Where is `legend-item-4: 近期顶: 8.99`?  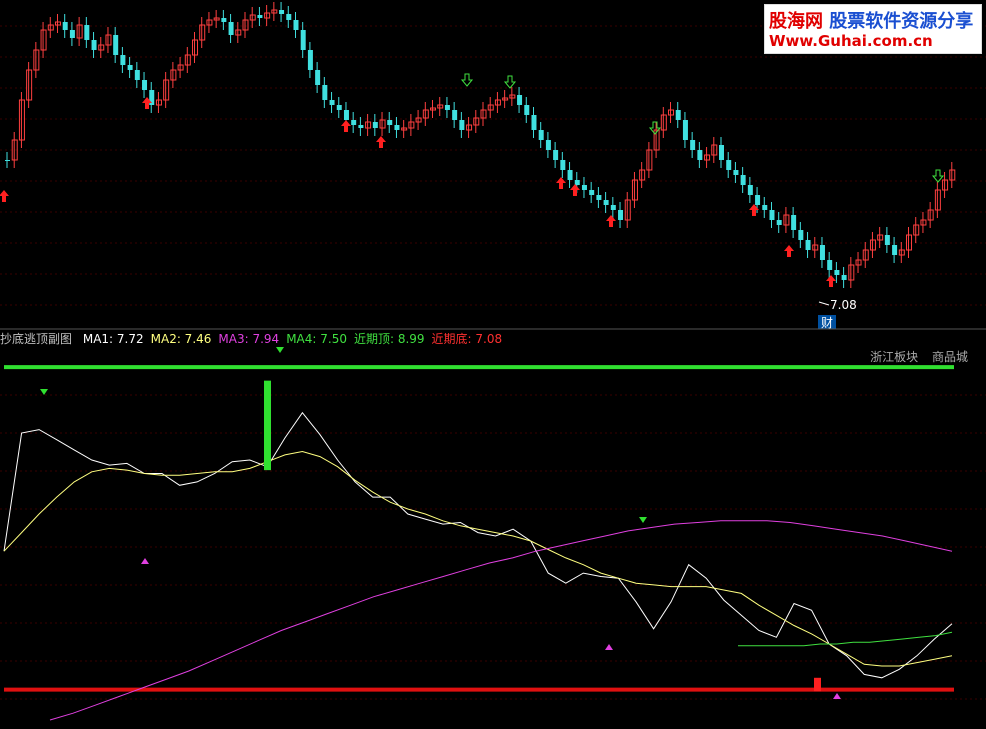
legend-item-4: 近期顶: 8.99 is located at coordinates (389, 339).